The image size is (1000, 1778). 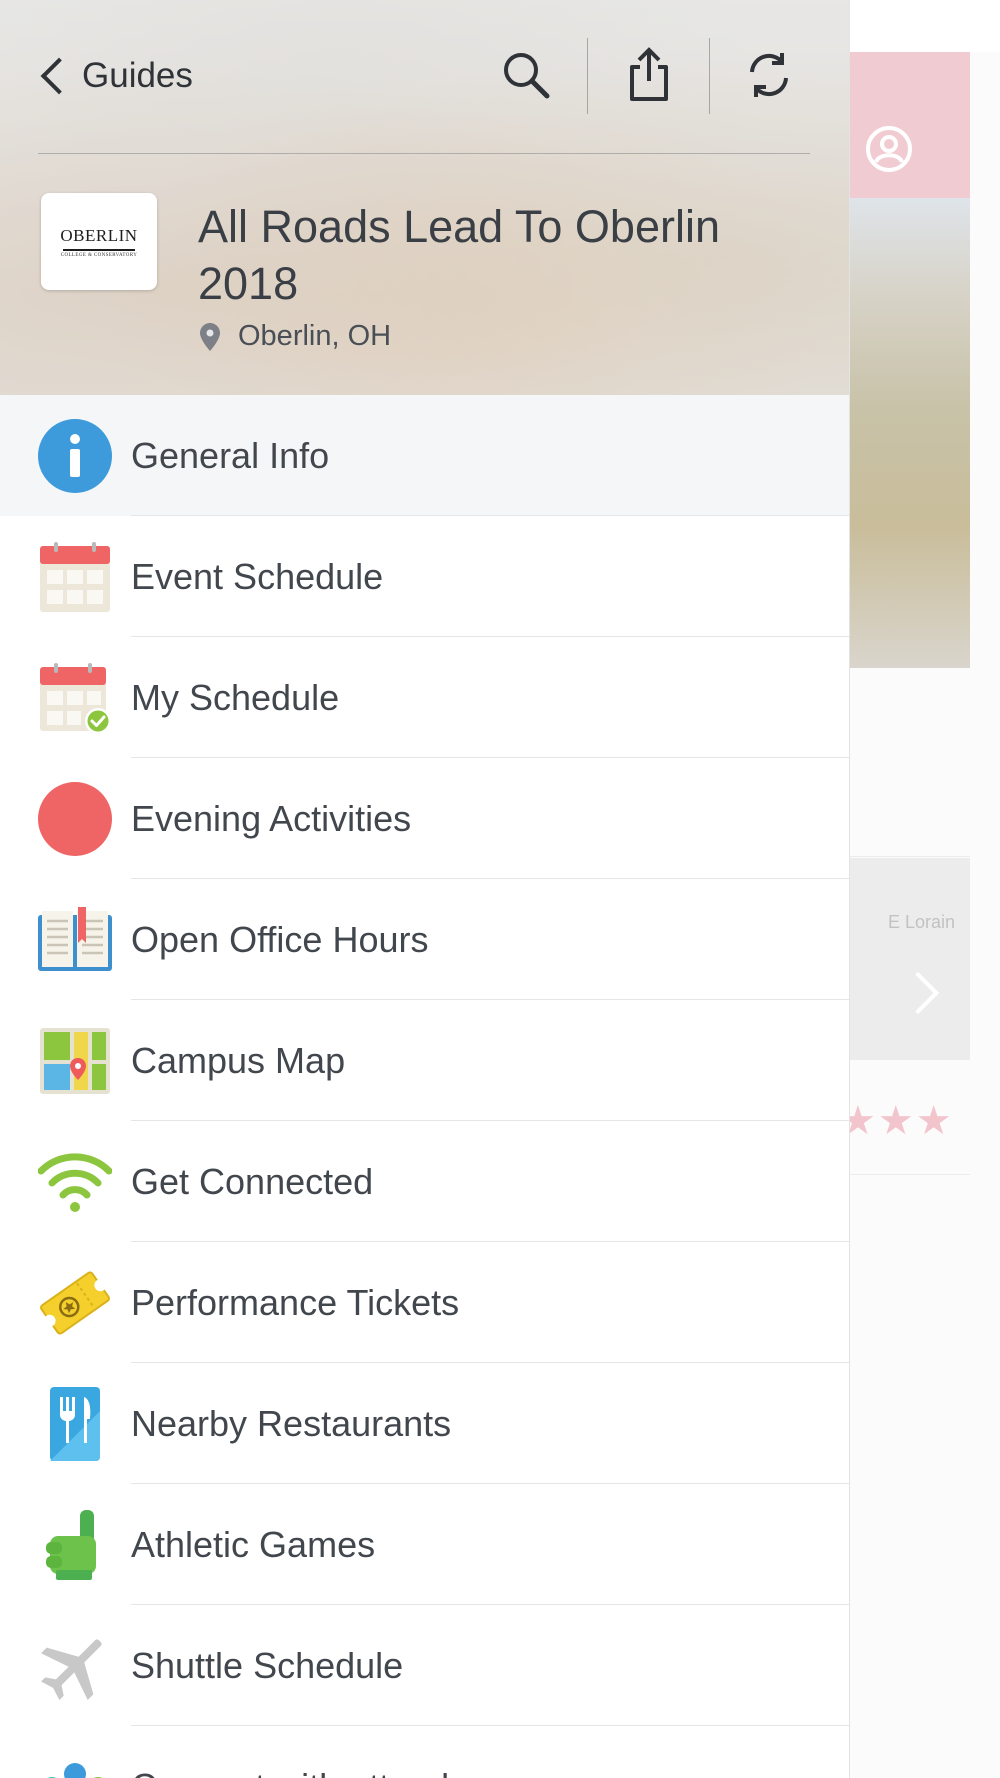 What do you see at coordinates (75, 456) in the screenshot?
I see `info-icon` at bounding box center [75, 456].